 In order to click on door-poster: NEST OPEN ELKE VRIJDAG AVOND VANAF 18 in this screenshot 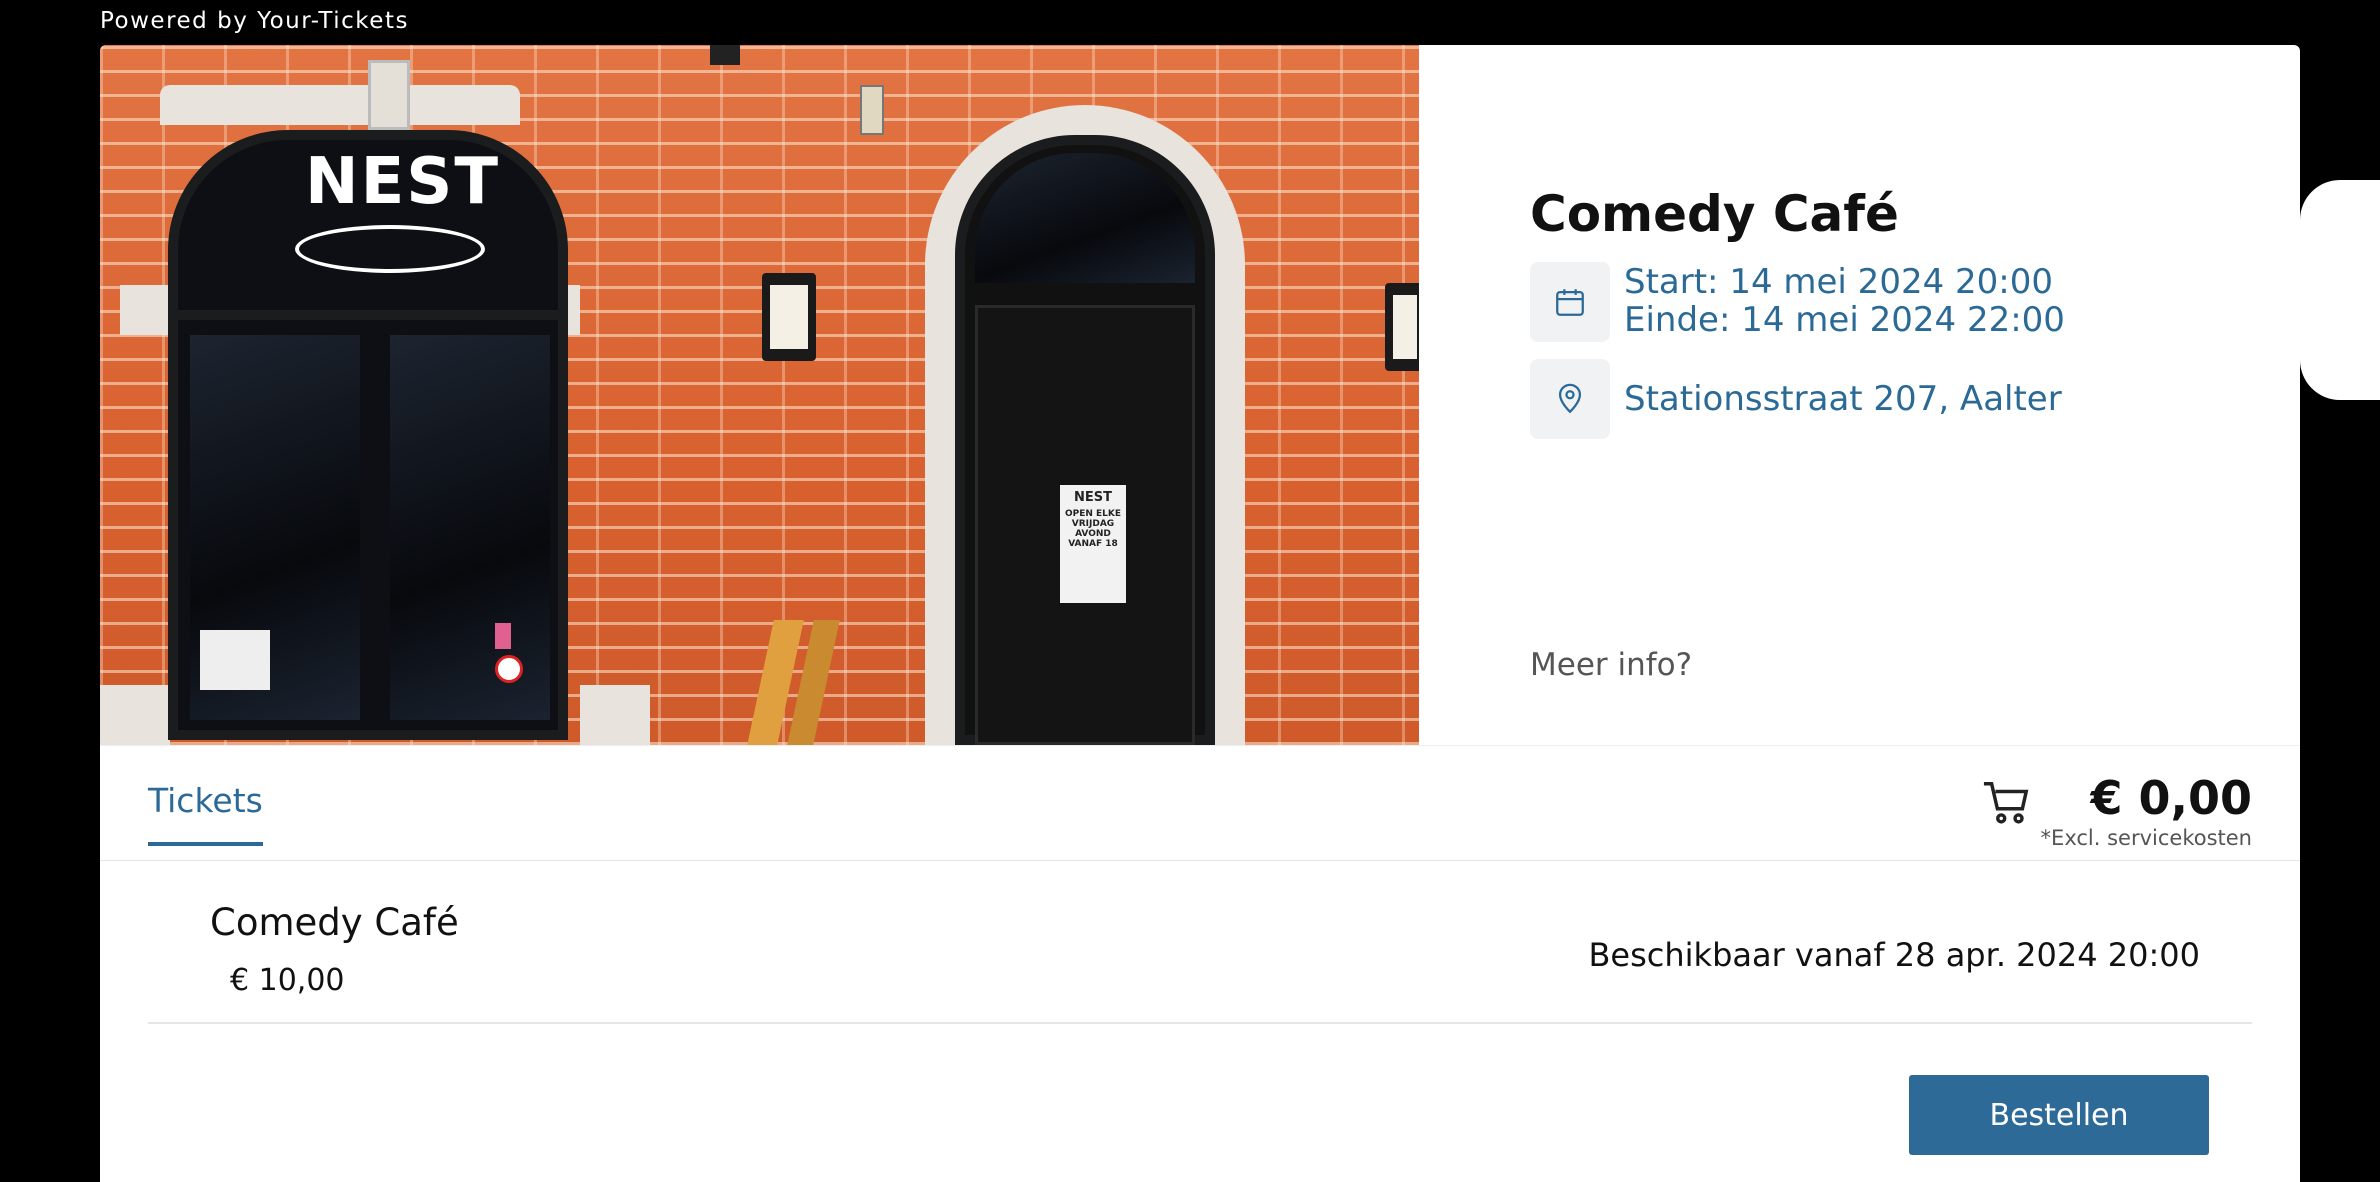, I will do `click(1093, 544)`.